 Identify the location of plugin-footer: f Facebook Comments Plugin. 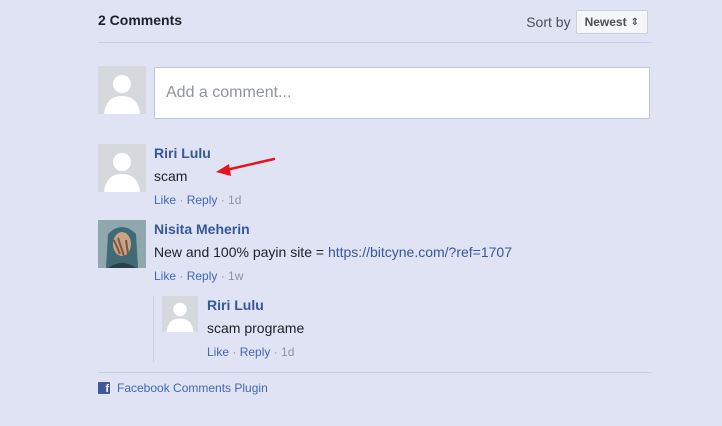
(183, 388).